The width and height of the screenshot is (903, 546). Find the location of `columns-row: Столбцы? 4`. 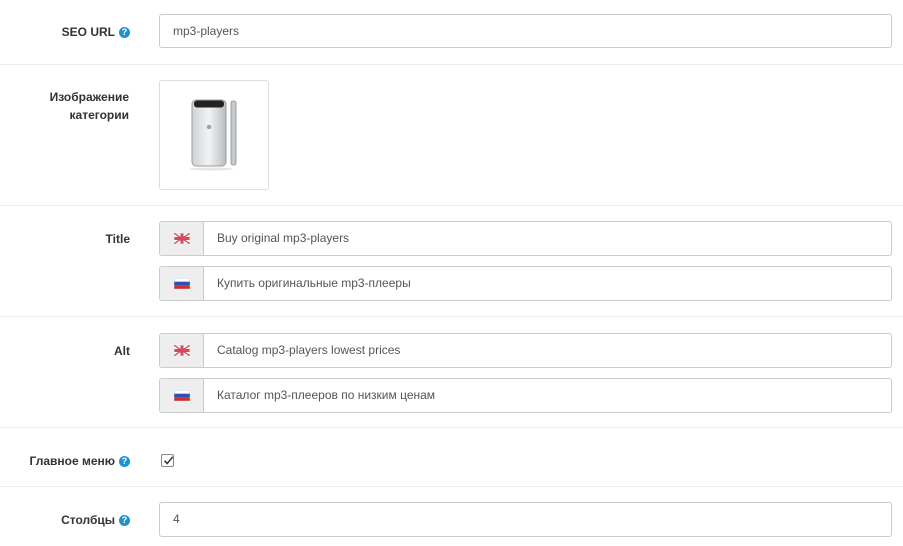

columns-row: Столбцы? 4 is located at coordinates (451, 516).